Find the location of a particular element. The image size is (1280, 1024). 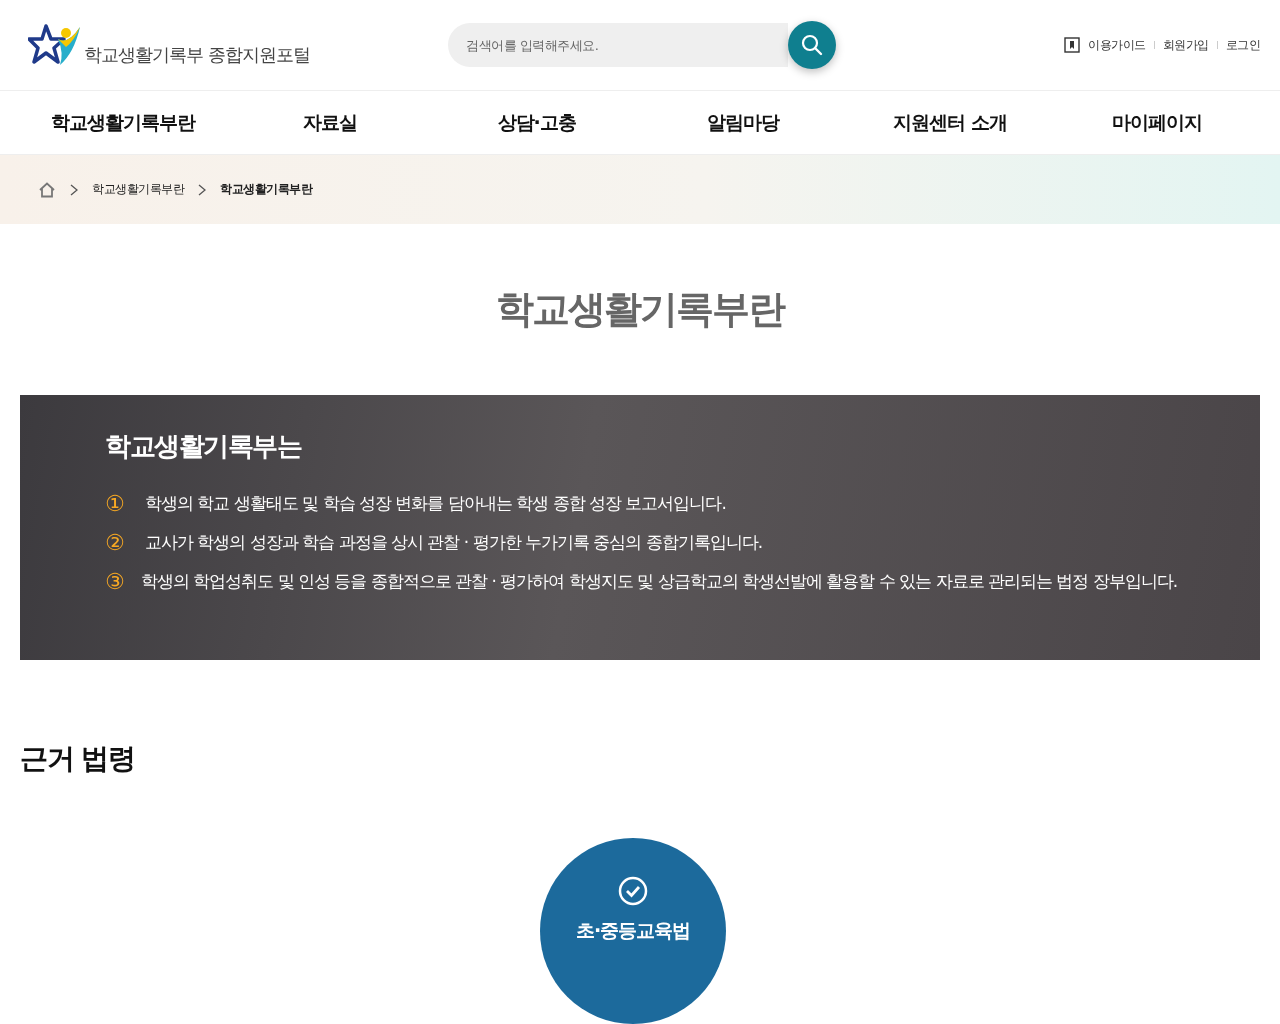

nav-item: 자료실 is located at coordinates (330, 122).